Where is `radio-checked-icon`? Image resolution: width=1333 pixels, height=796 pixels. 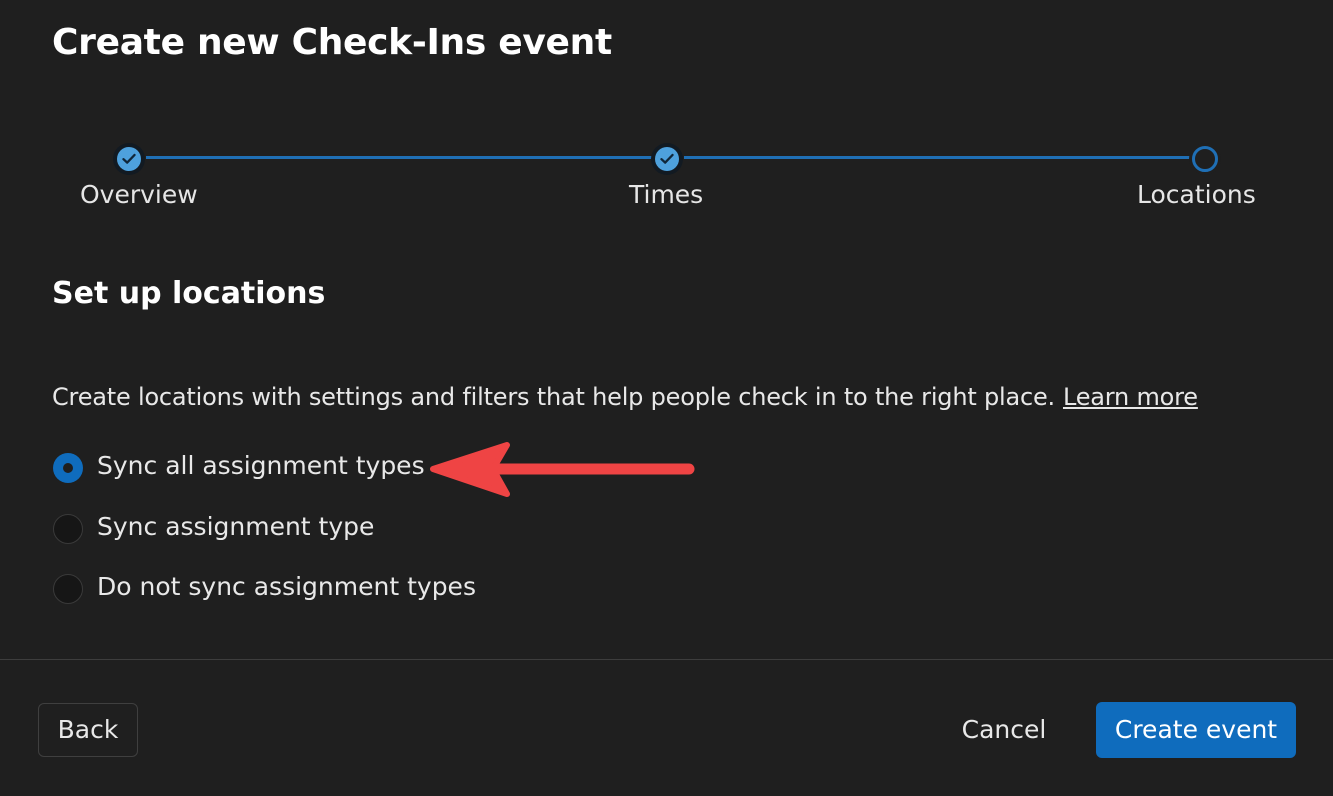 radio-checked-icon is located at coordinates (68, 468).